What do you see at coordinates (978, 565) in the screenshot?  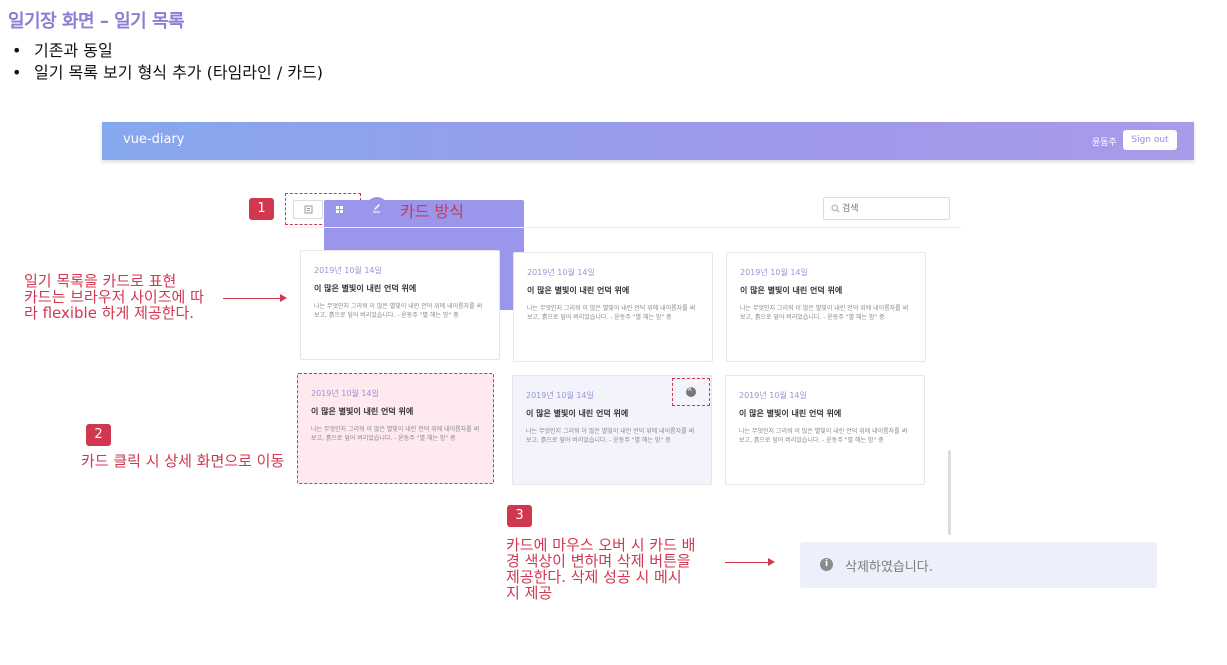 I see `delete-toast: i 삭제하였습니다.` at bounding box center [978, 565].